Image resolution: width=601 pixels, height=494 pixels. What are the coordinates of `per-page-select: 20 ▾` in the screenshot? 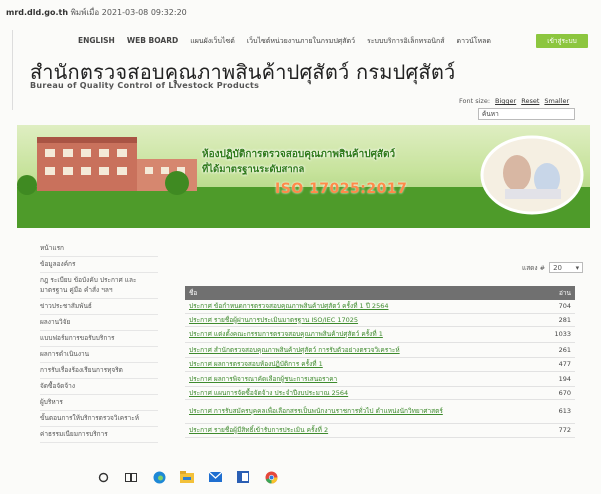 It's located at (566, 267).